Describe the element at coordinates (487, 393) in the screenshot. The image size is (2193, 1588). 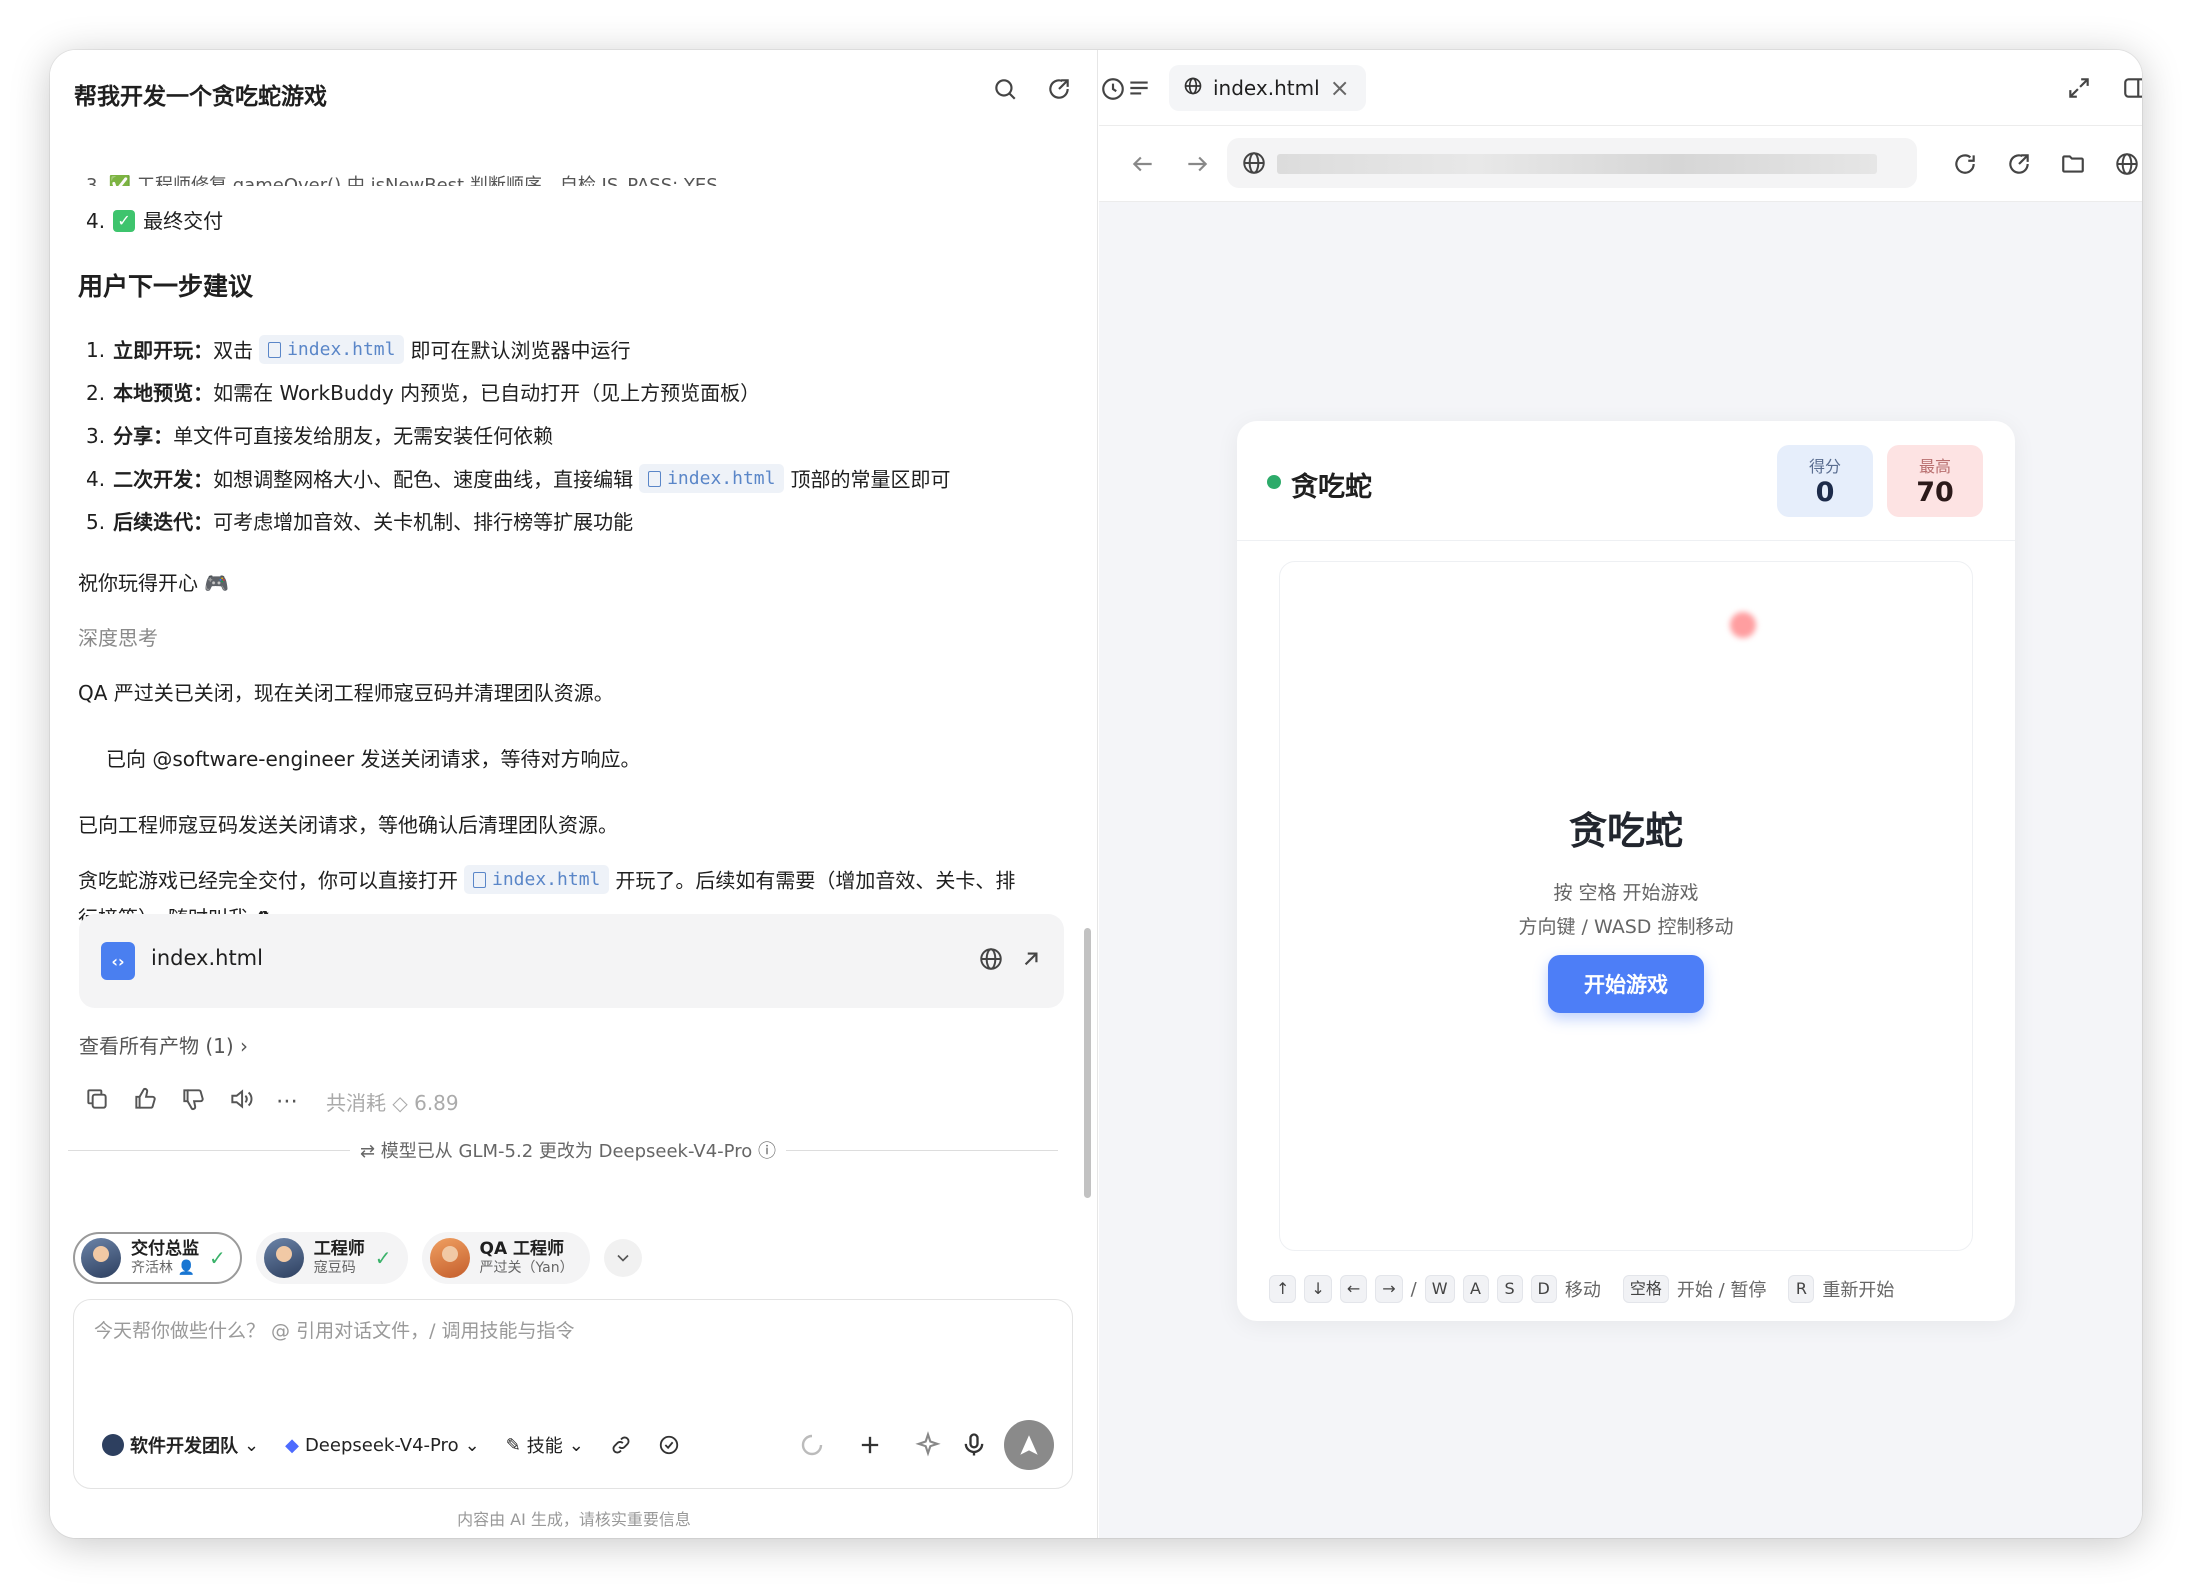
I see `item-text: 如需在 WorkBuddy 内预览，已自动打开（见上方预览面板）` at that location.